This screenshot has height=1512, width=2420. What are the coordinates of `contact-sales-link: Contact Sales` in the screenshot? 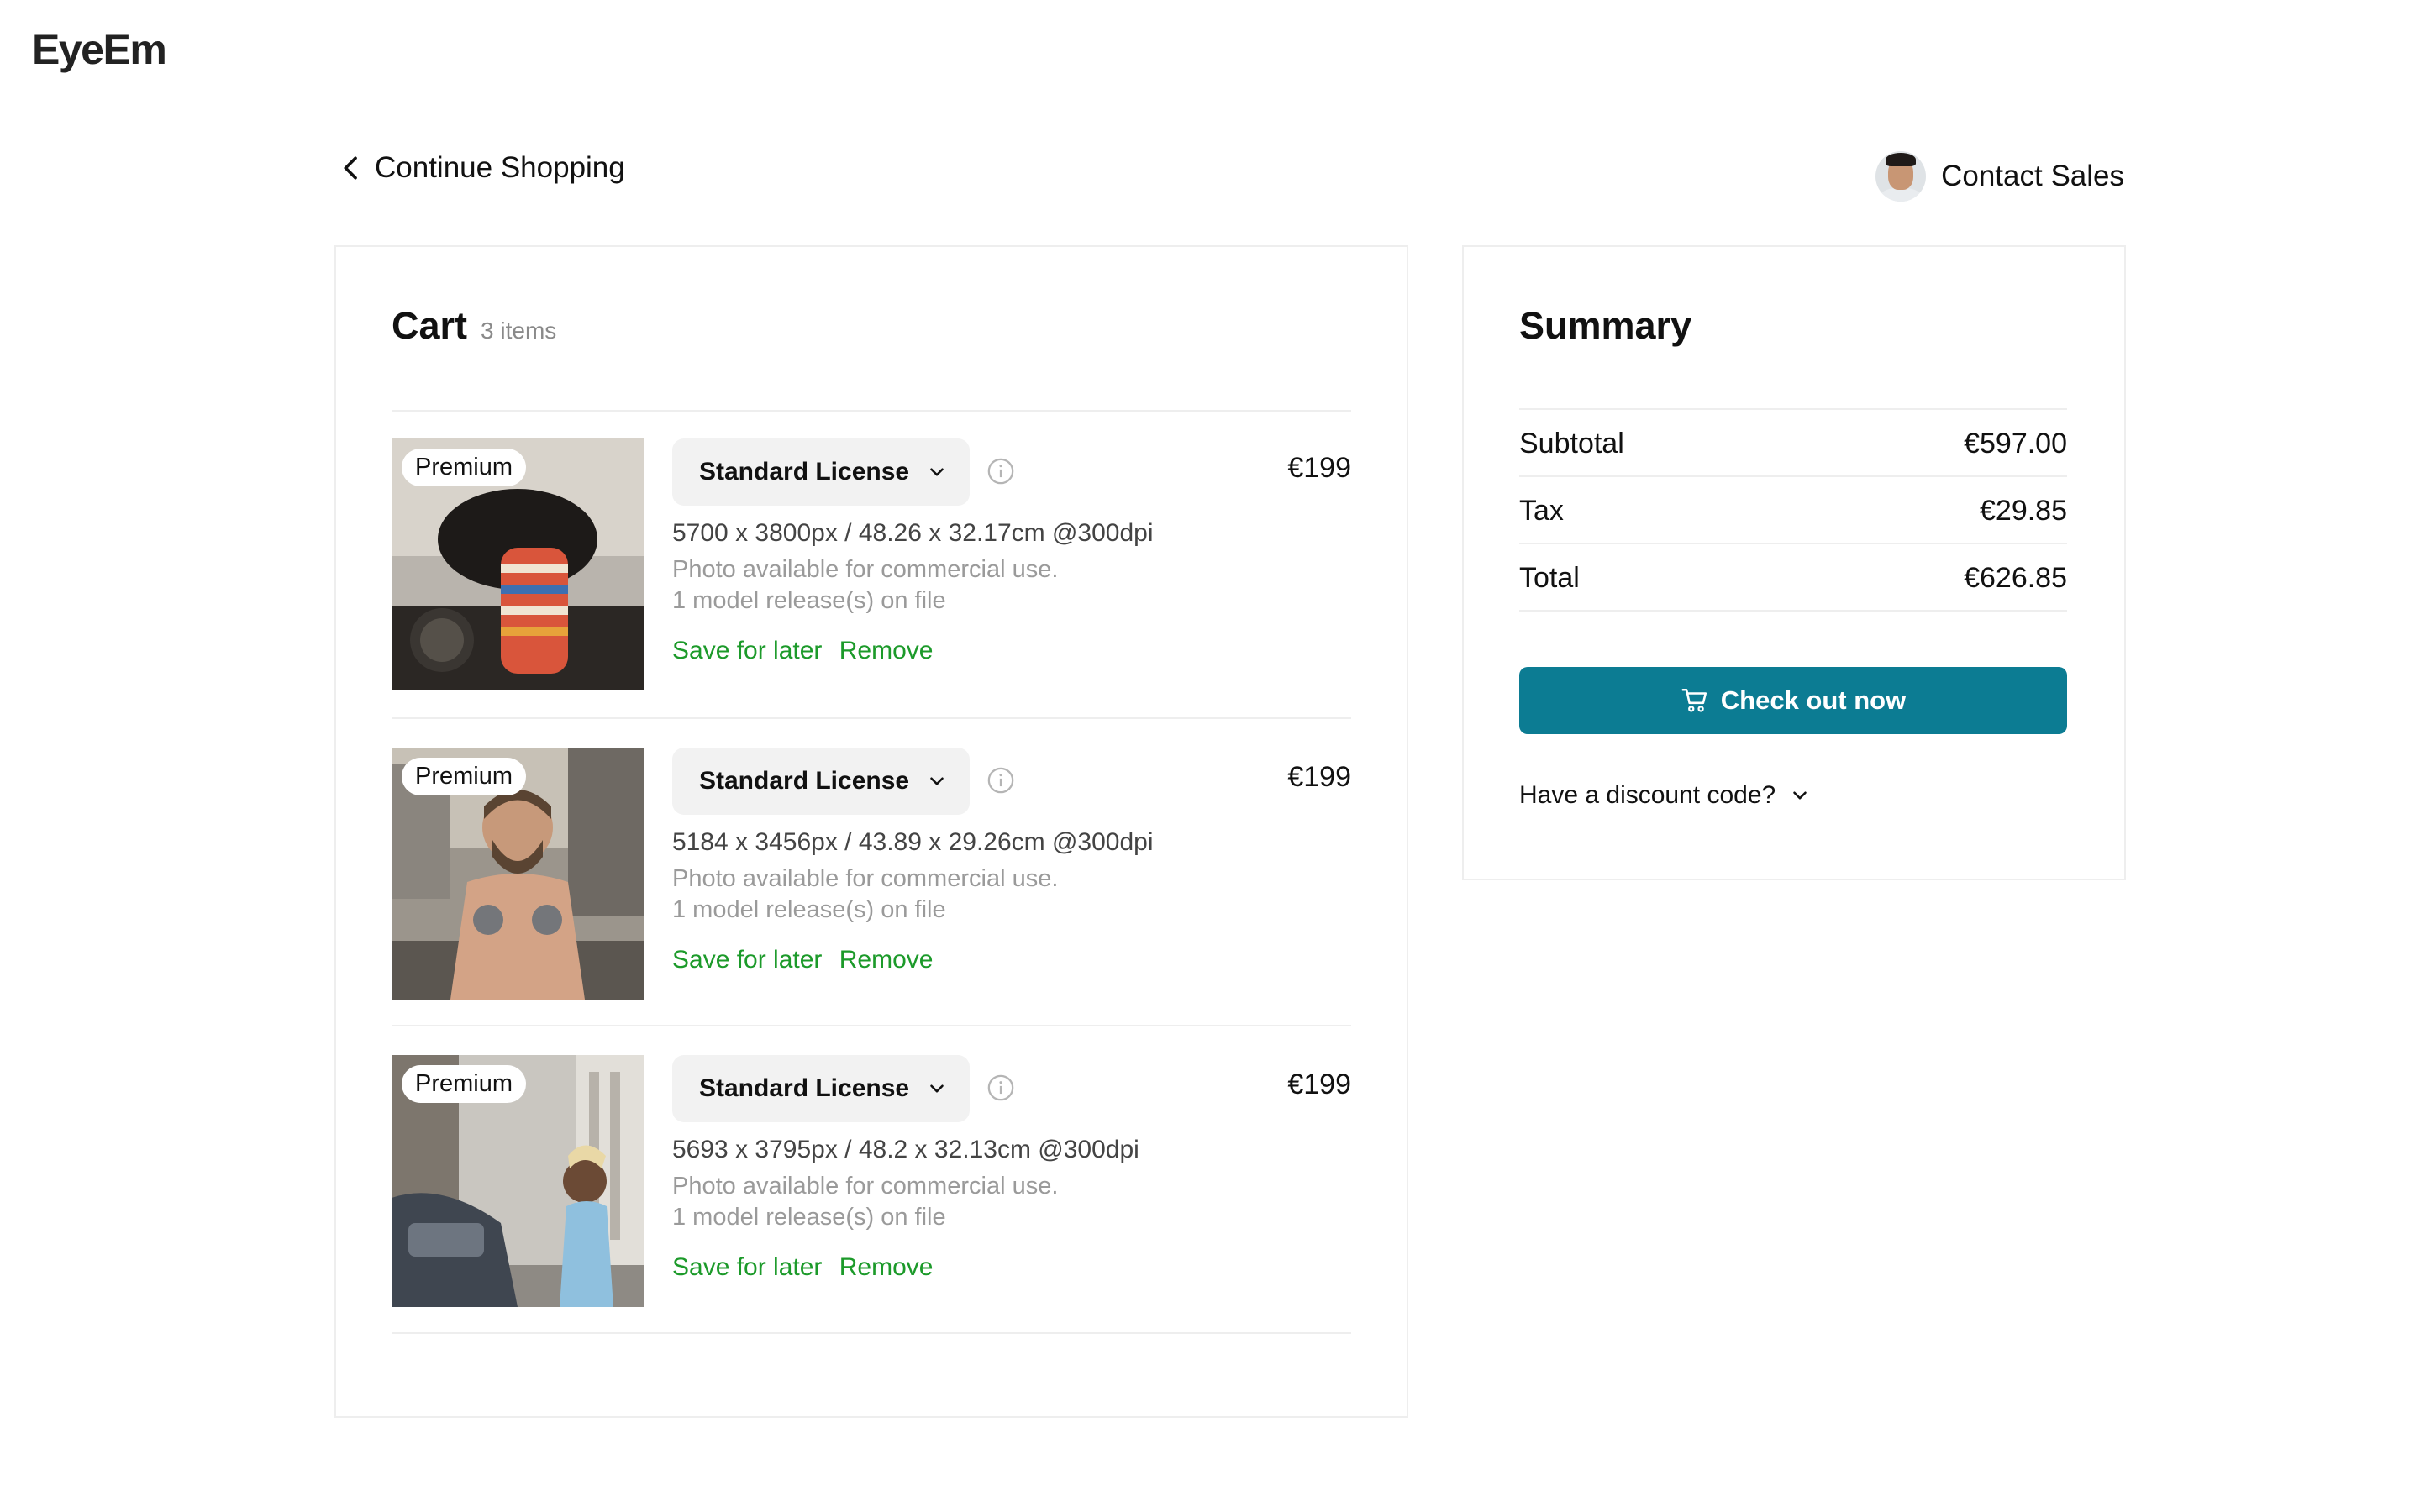 It's located at (2000, 176).